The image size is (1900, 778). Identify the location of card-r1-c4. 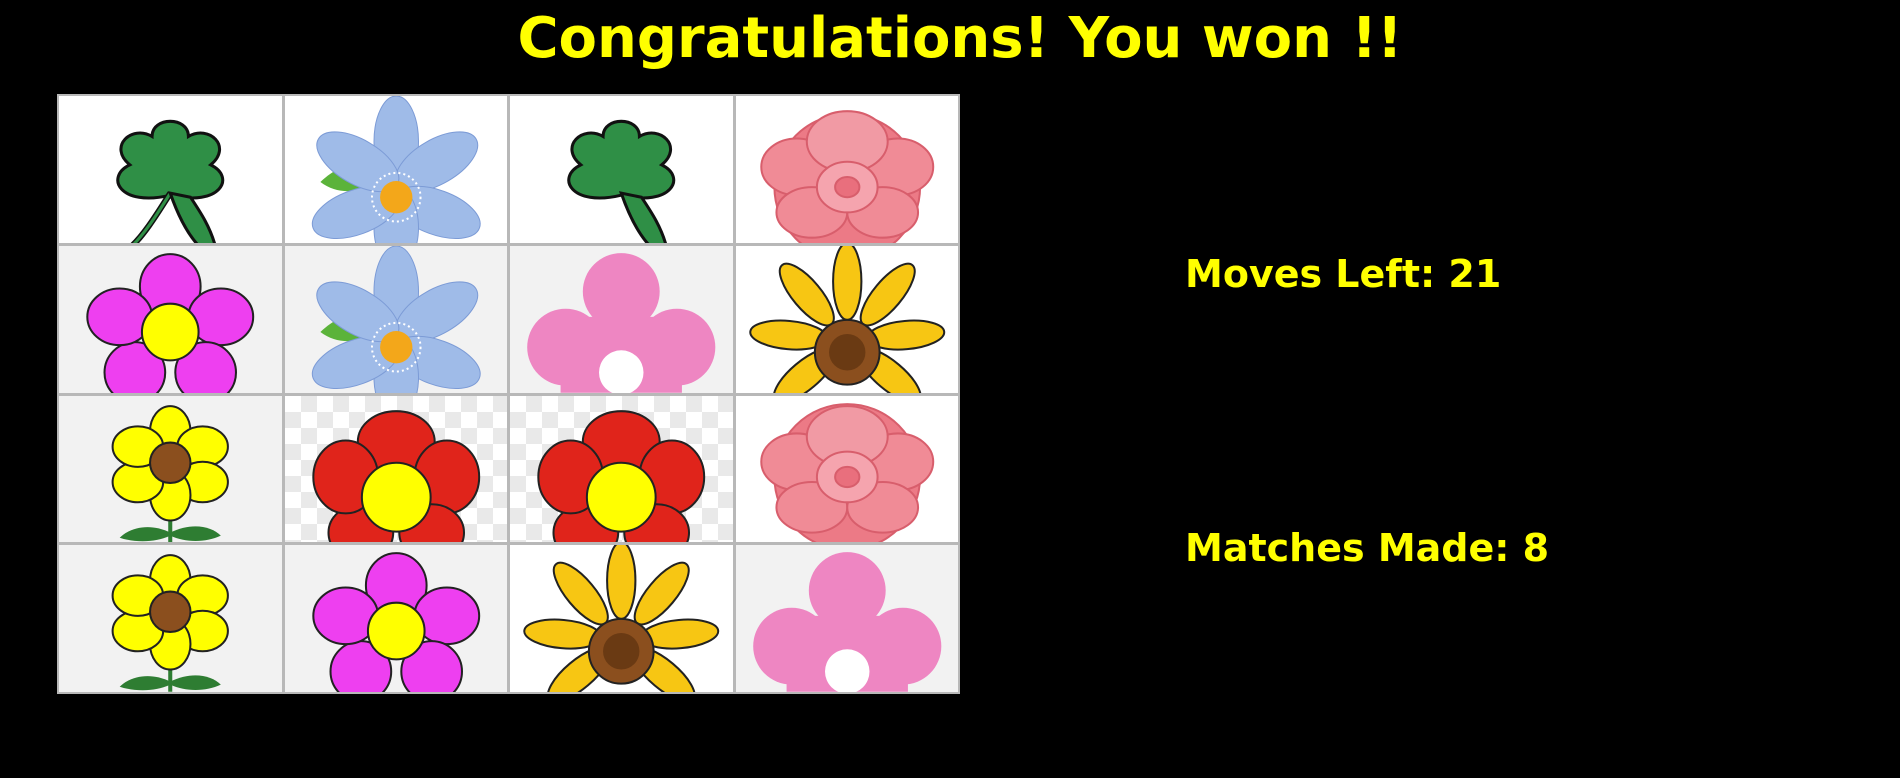
(846, 169).